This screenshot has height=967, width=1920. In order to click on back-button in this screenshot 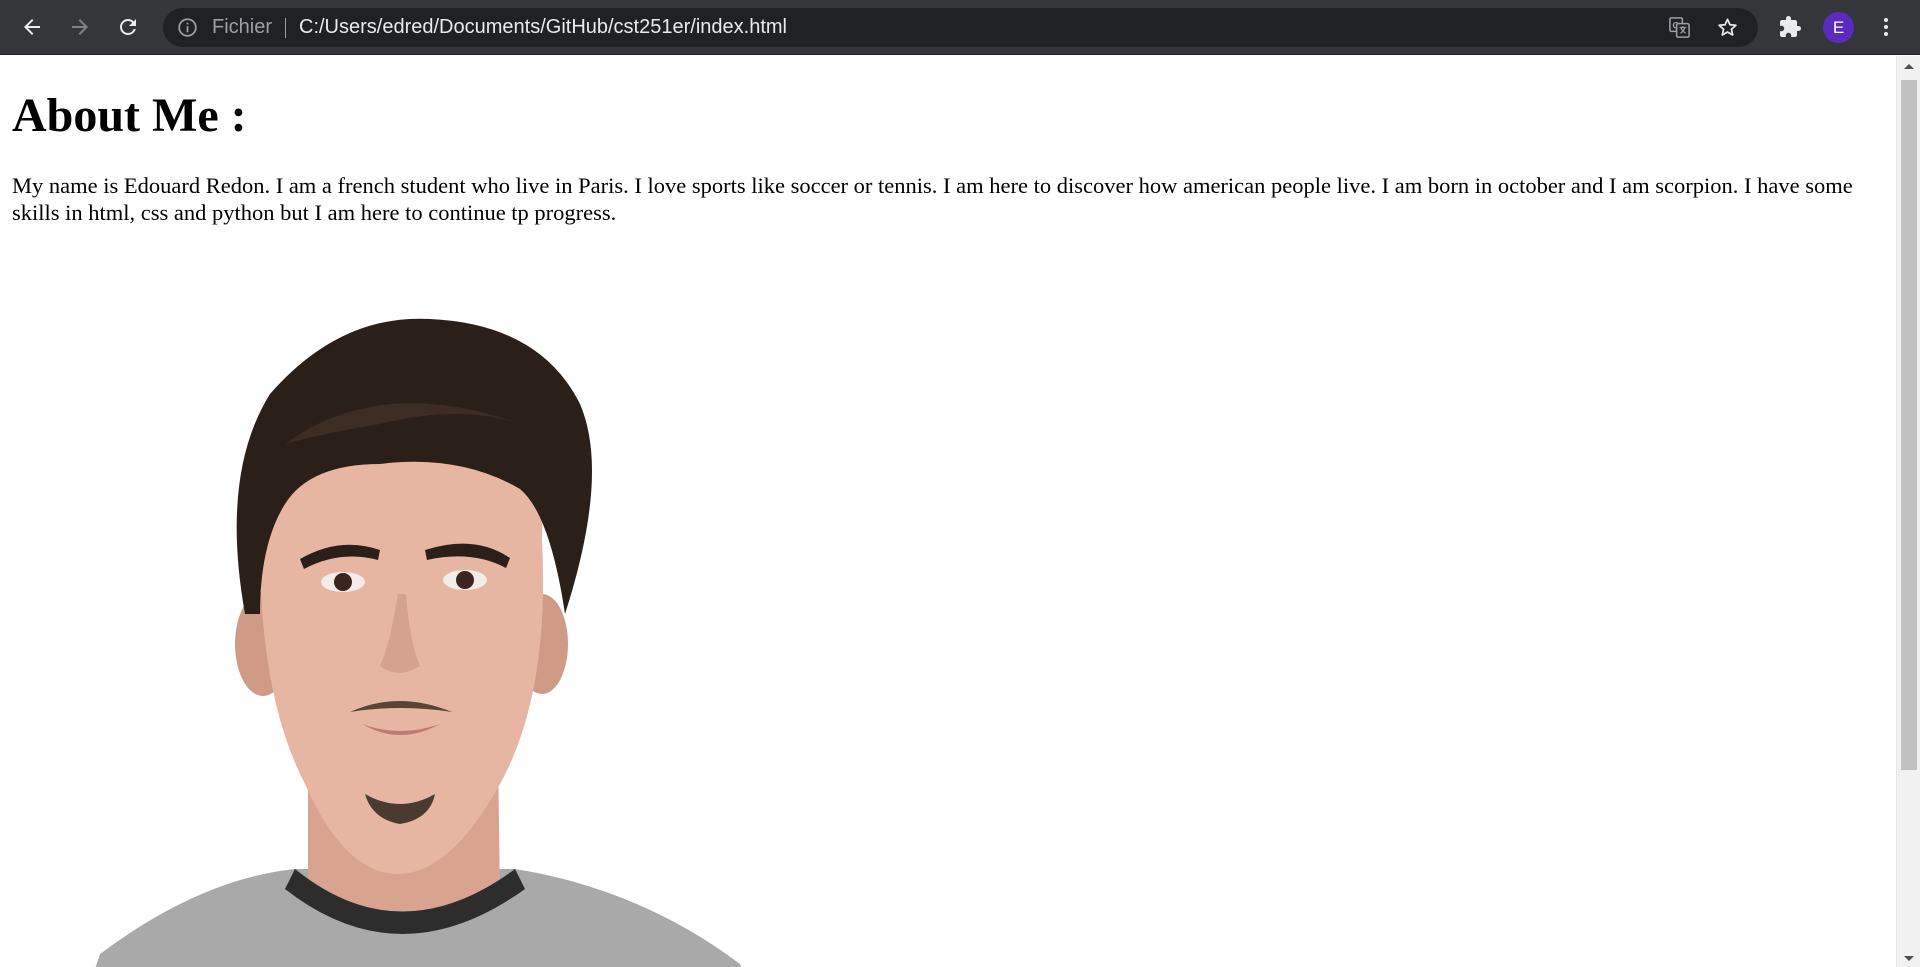, I will do `click(32, 27)`.